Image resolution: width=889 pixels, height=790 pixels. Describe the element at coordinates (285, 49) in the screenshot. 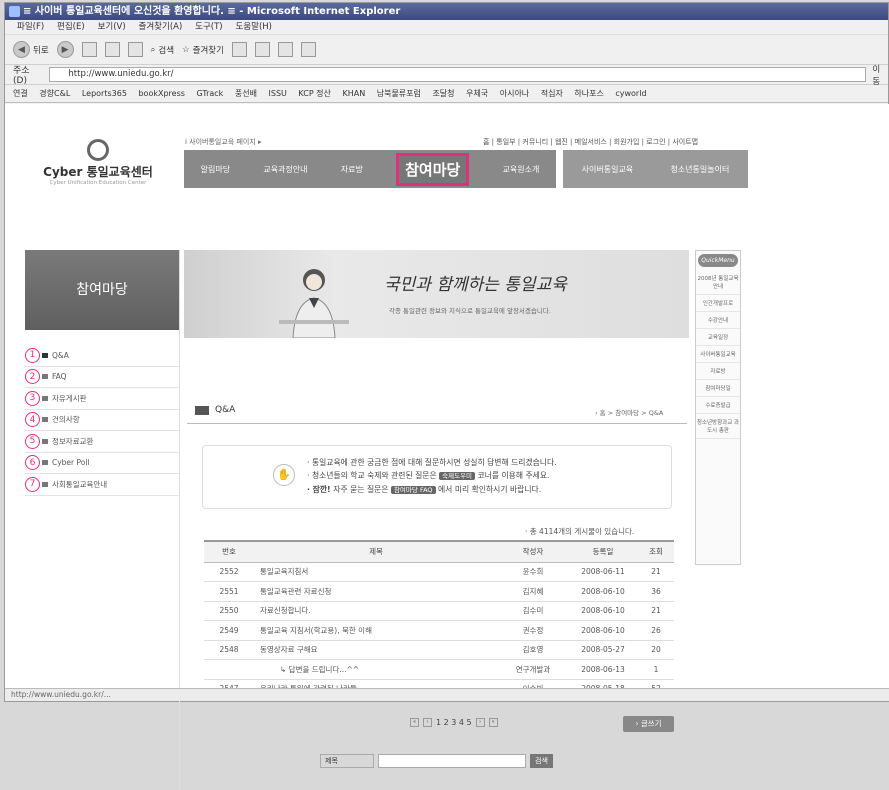

I see `print-icon` at that location.